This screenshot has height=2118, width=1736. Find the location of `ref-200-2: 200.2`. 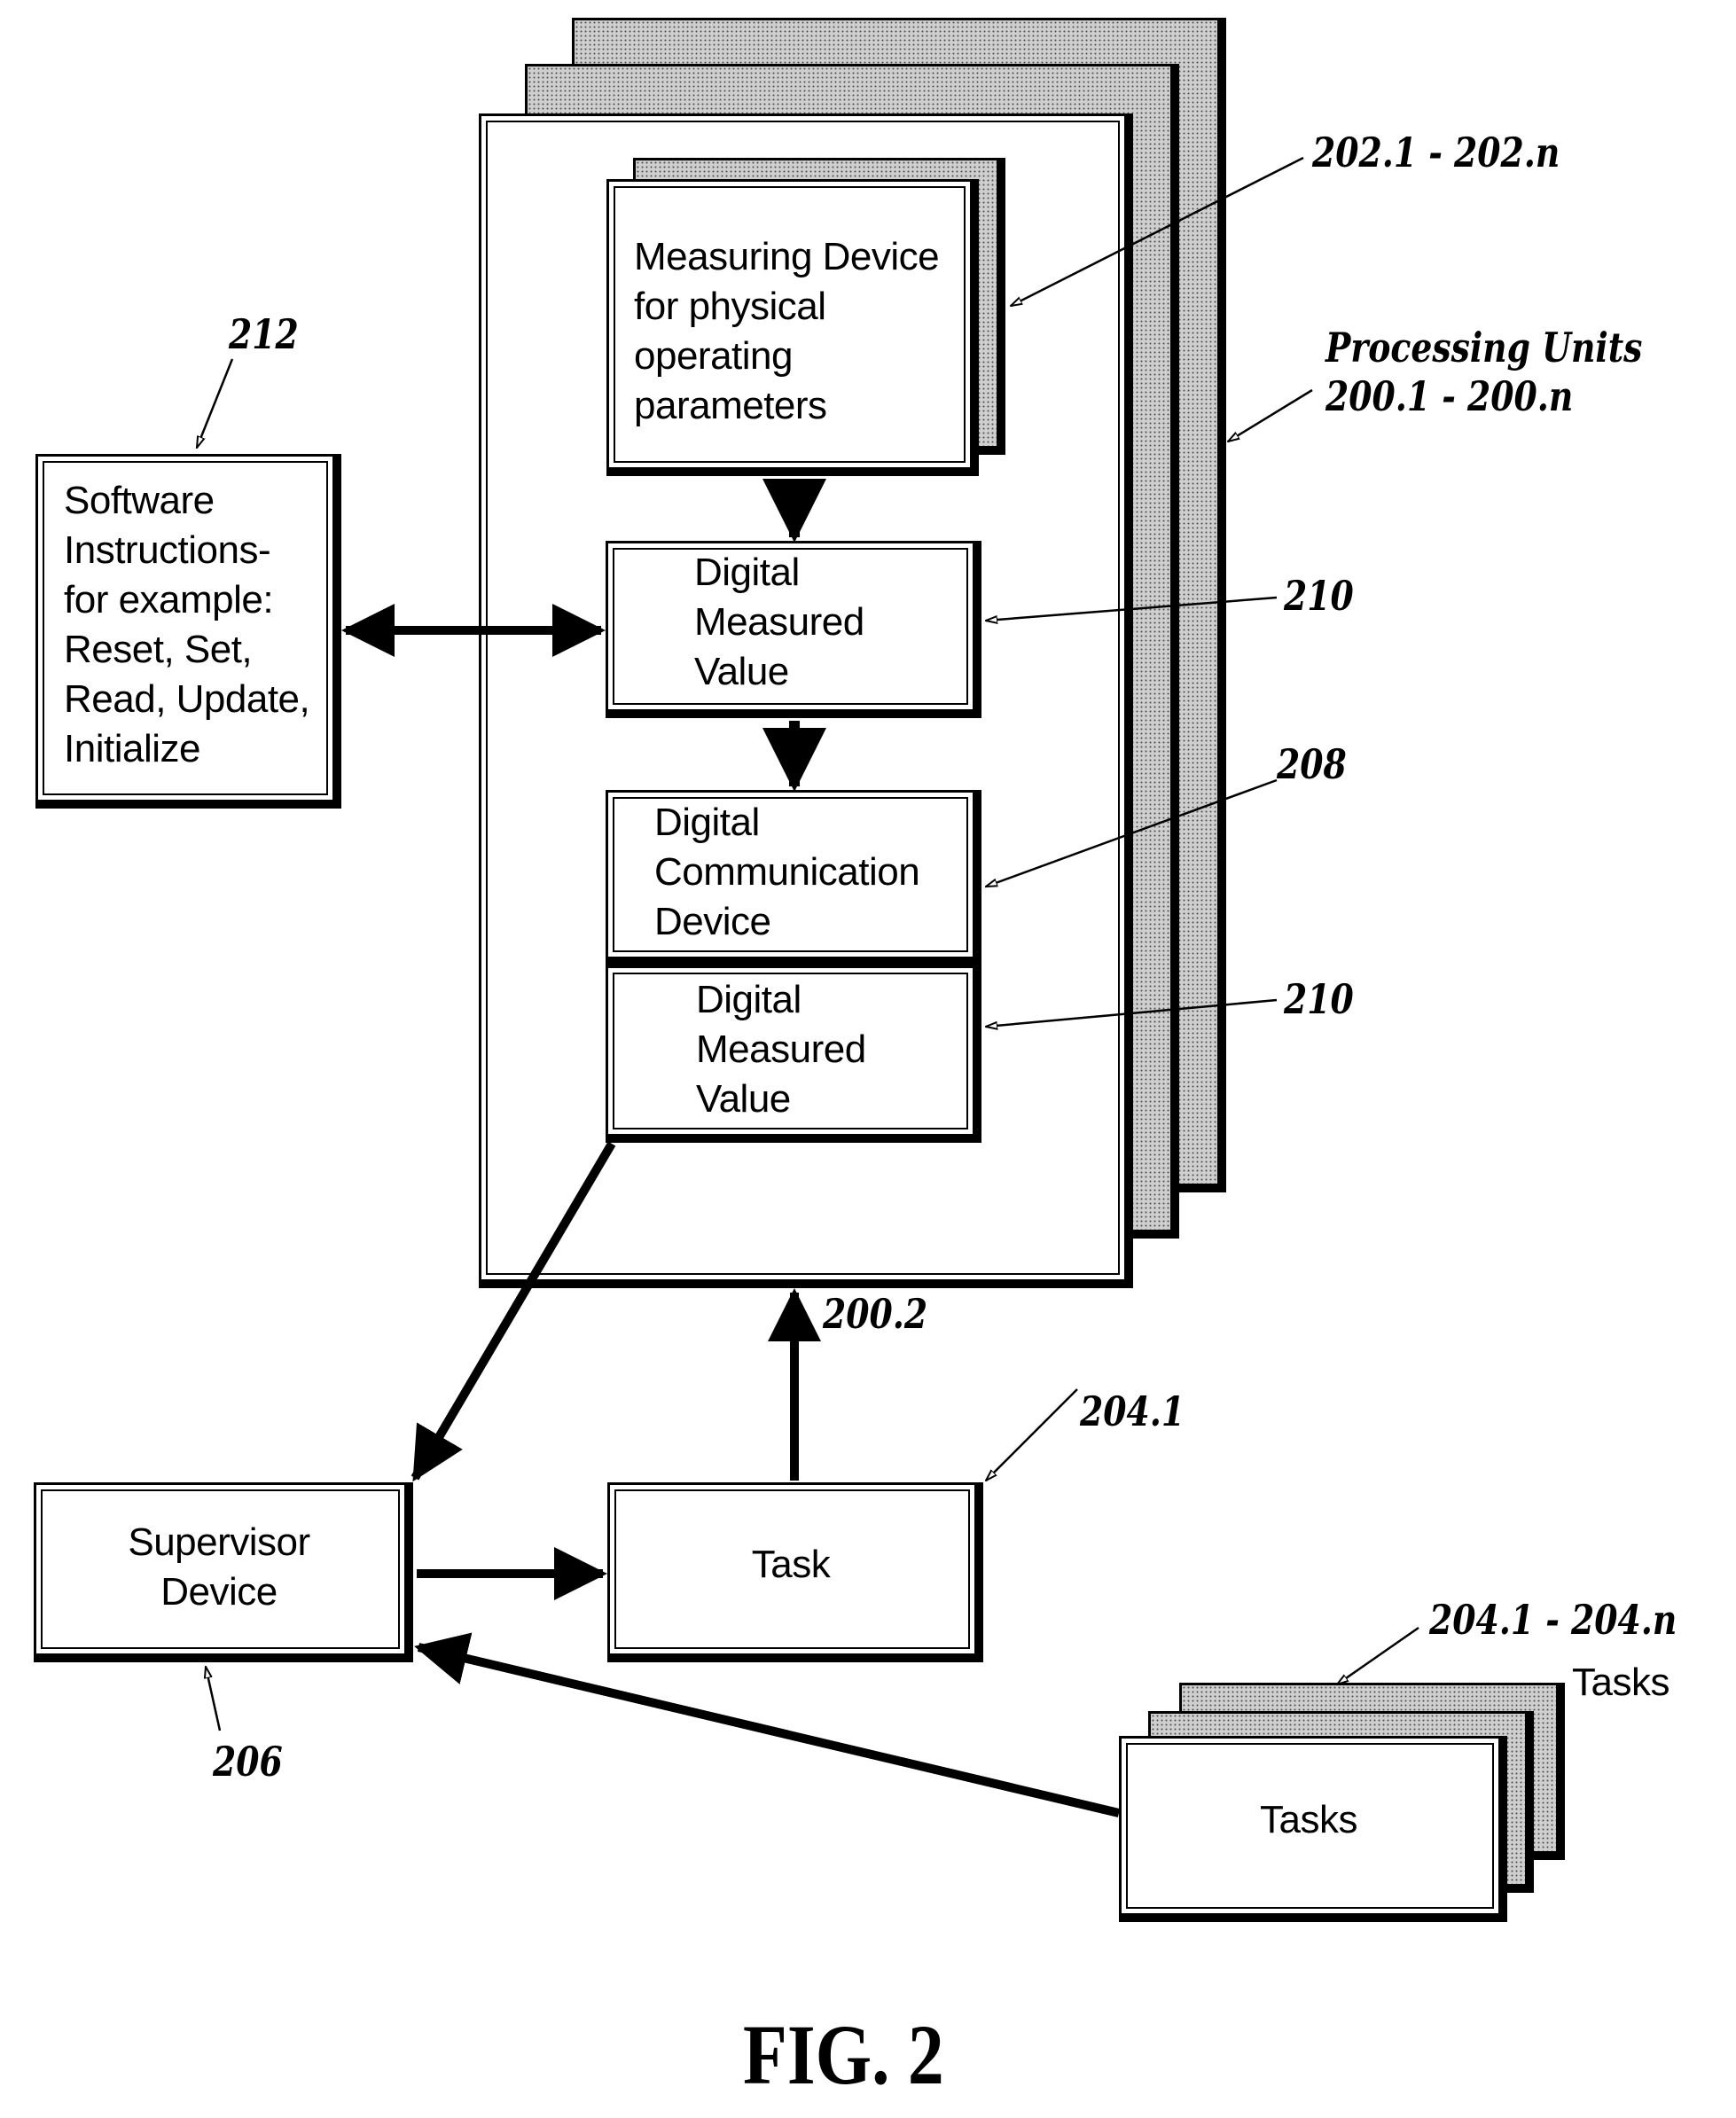

ref-200-2: 200.2 is located at coordinates (875, 1314).